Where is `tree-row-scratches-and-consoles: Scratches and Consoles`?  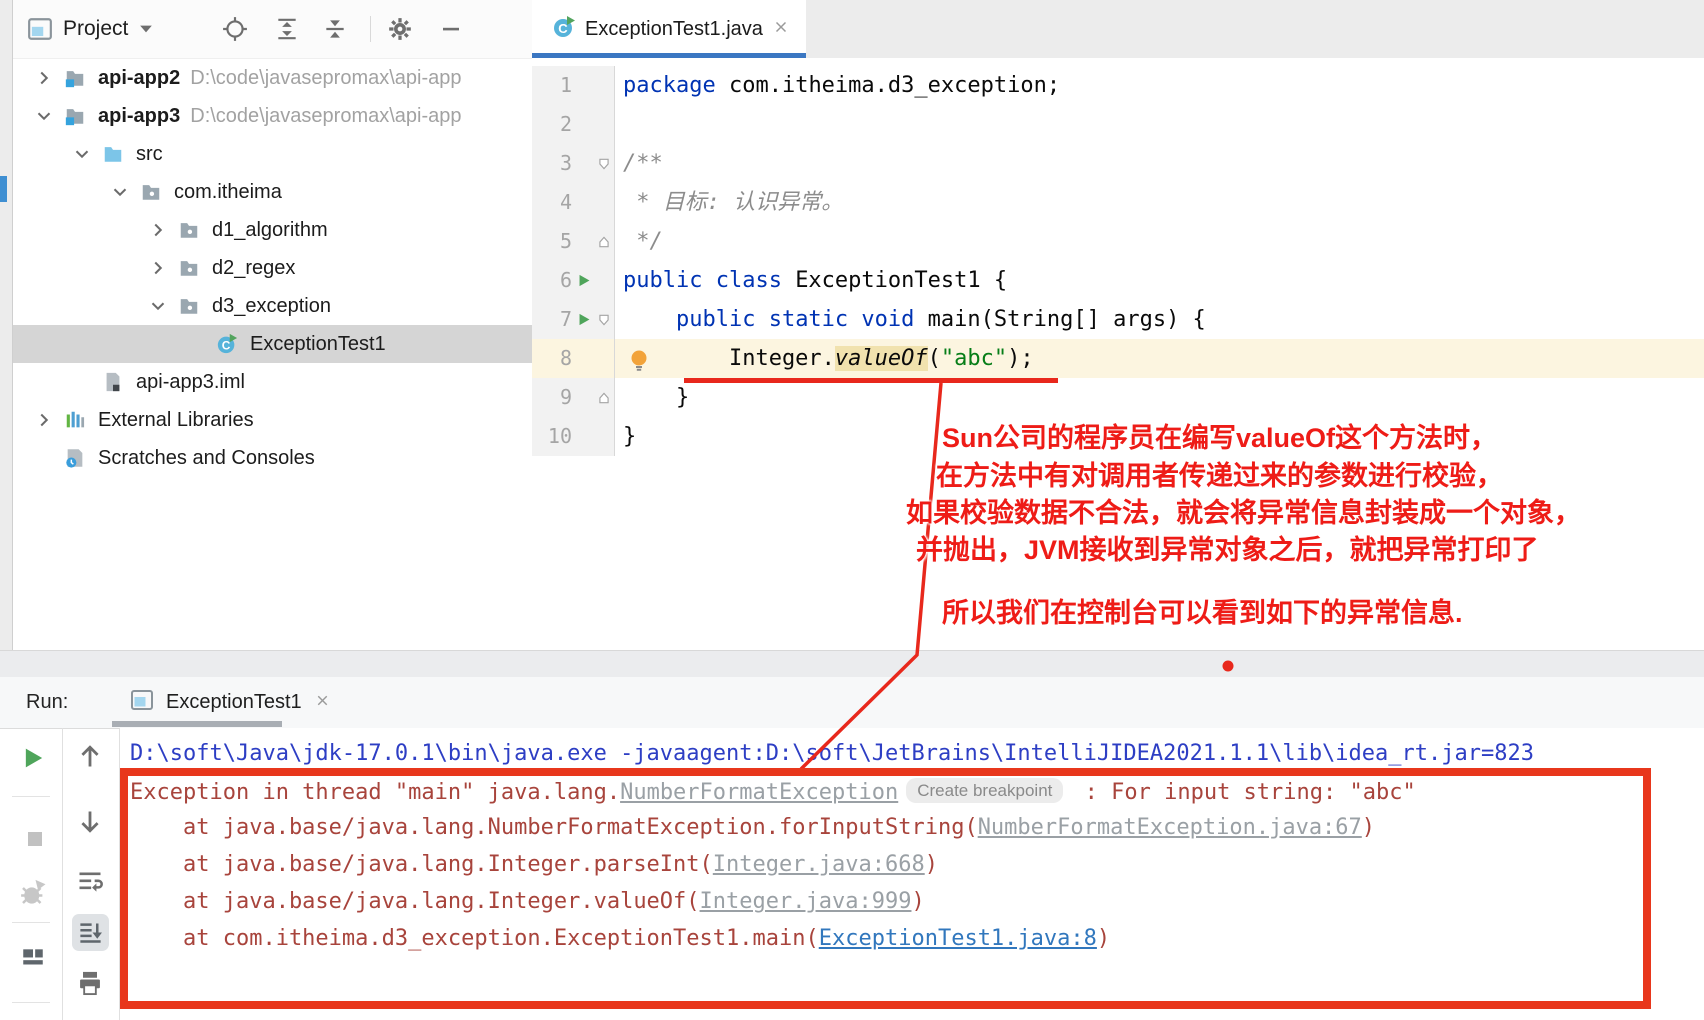 tree-row-scratches-and-consoles: Scratches and Consoles is located at coordinates (272, 458).